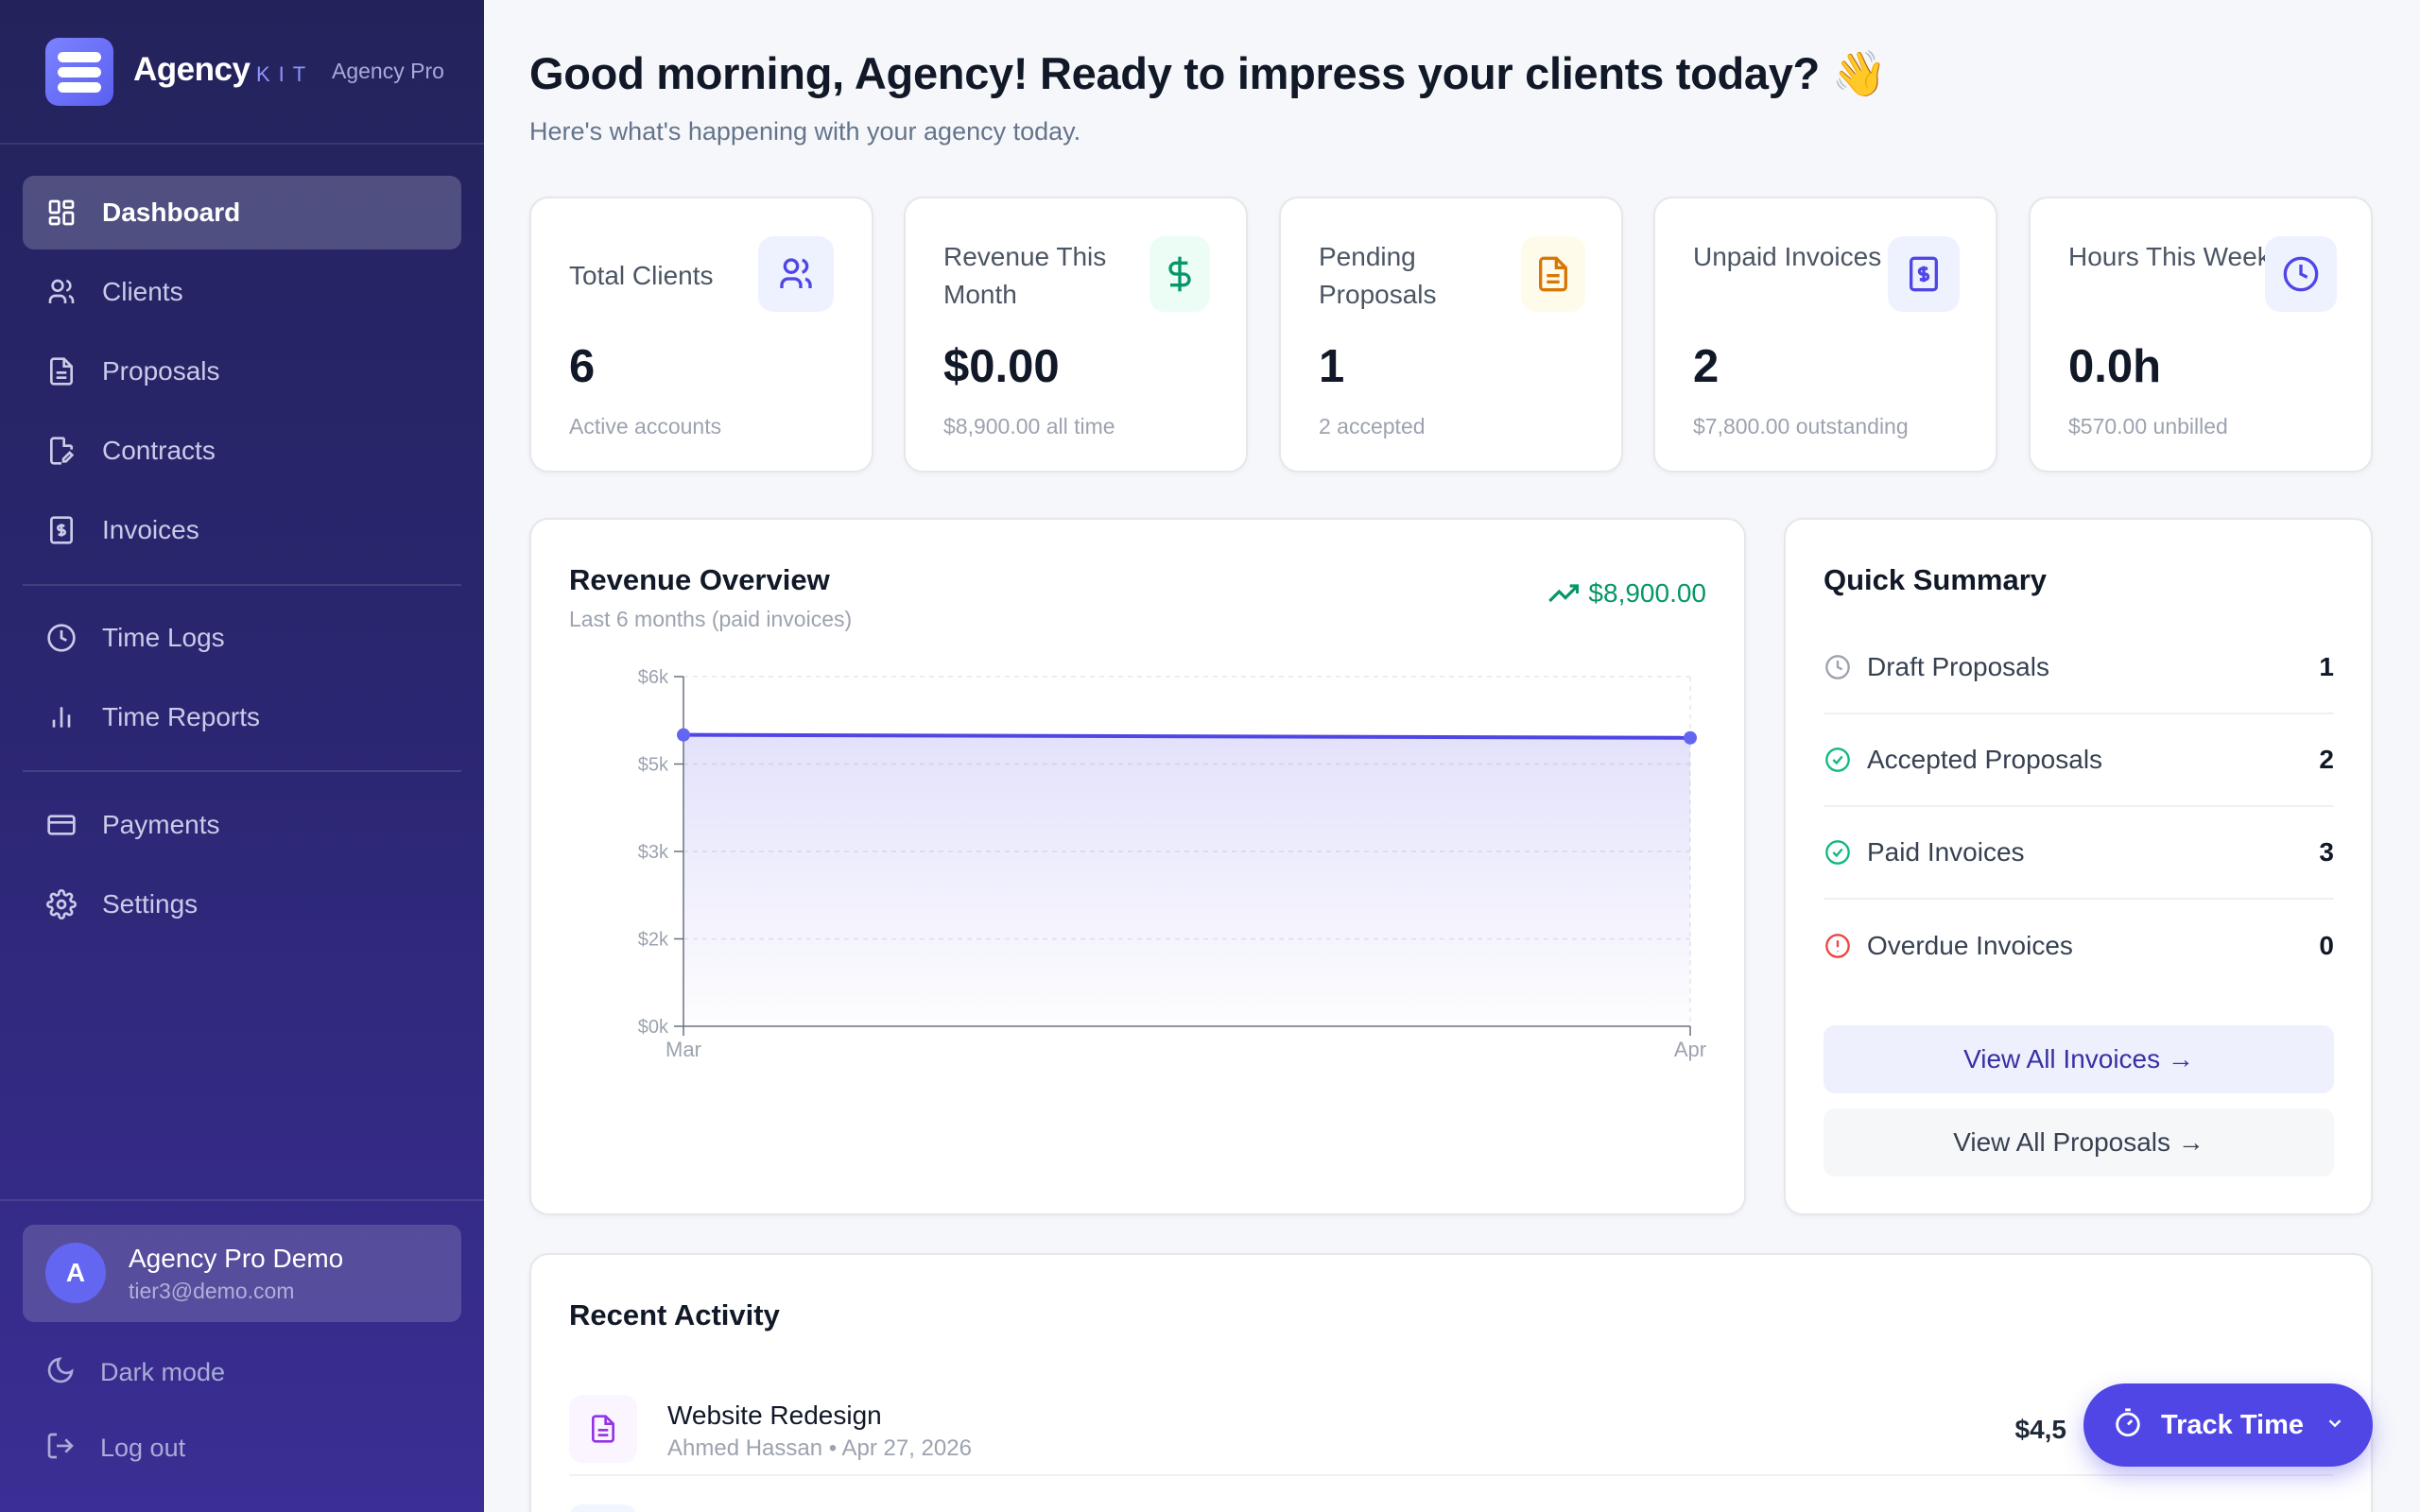 This screenshot has height=1512, width=2420. What do you see at coordinates (242, 904) in the screenshot?
I see `nav-item-settings: Settings` at bounding box center [242, 904].